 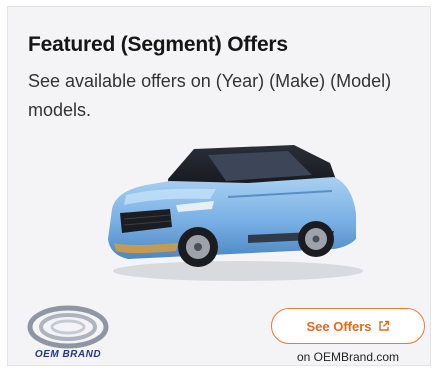 What do you see at coordinates (68, 354) in the screenshot?
I see `brand-name: OEM BRAND` at bounding box center [68, 354].